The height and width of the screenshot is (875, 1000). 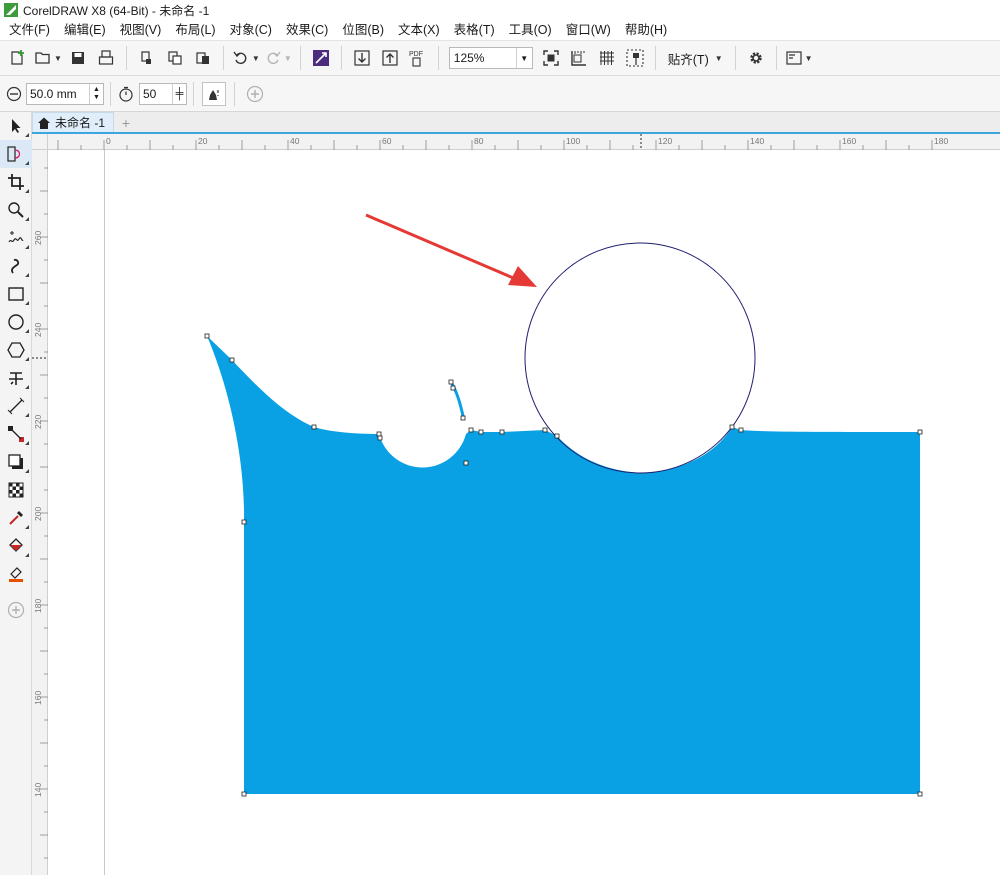 I want to click on undo-button: ▼, so click(x=246, y=58).